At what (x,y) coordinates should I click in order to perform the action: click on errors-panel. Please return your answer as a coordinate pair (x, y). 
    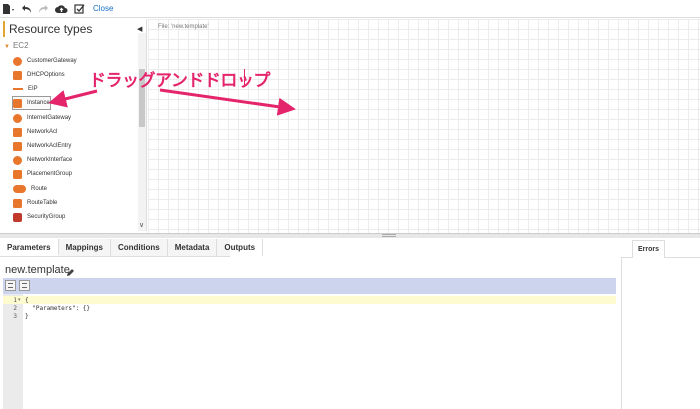
    Looking at the image, I should click on (660, 333).